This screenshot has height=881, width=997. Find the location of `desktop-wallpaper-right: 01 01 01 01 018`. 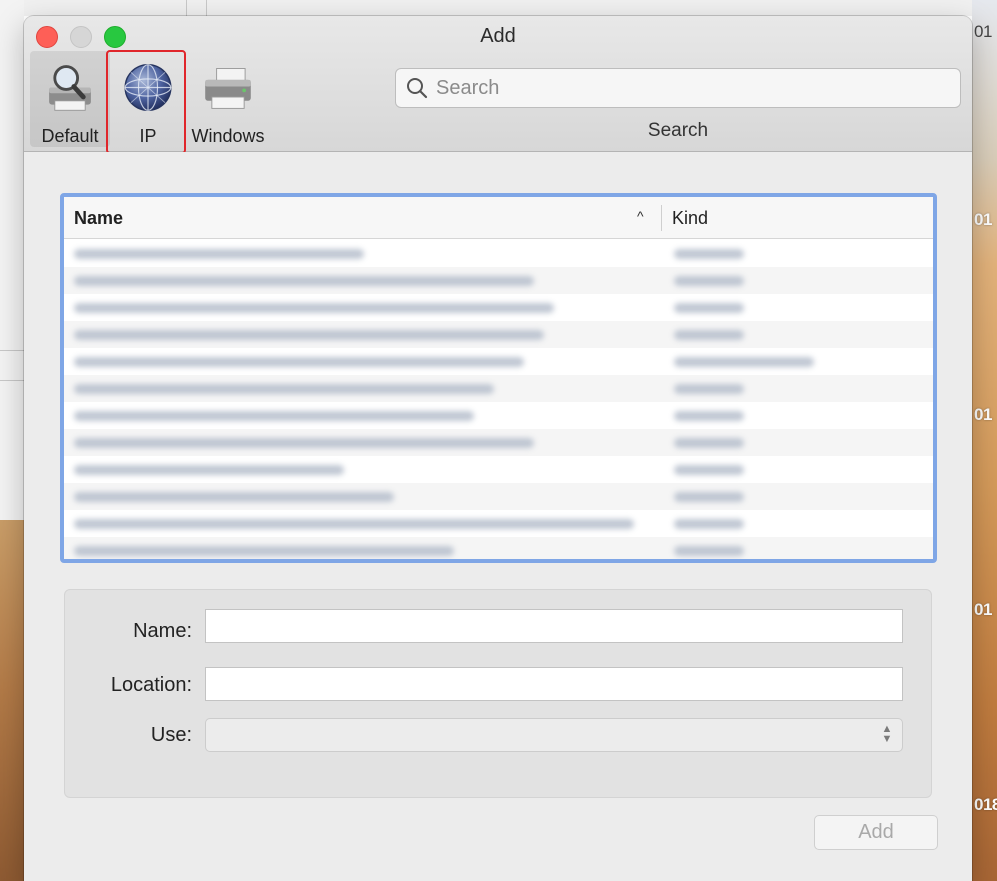

desktop-wallpaper-right: 01 01 01 01 018 is located at coordinates (984, 440).